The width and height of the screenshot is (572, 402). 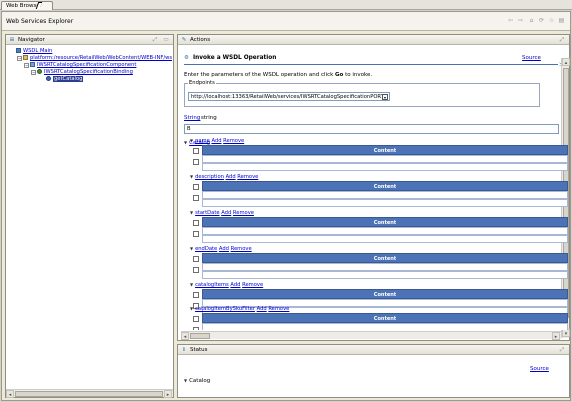 What do you see at coordinates (202, 141) in the screenshot?
I see `parameter-name-link: name` at bounding box center [202, 141].